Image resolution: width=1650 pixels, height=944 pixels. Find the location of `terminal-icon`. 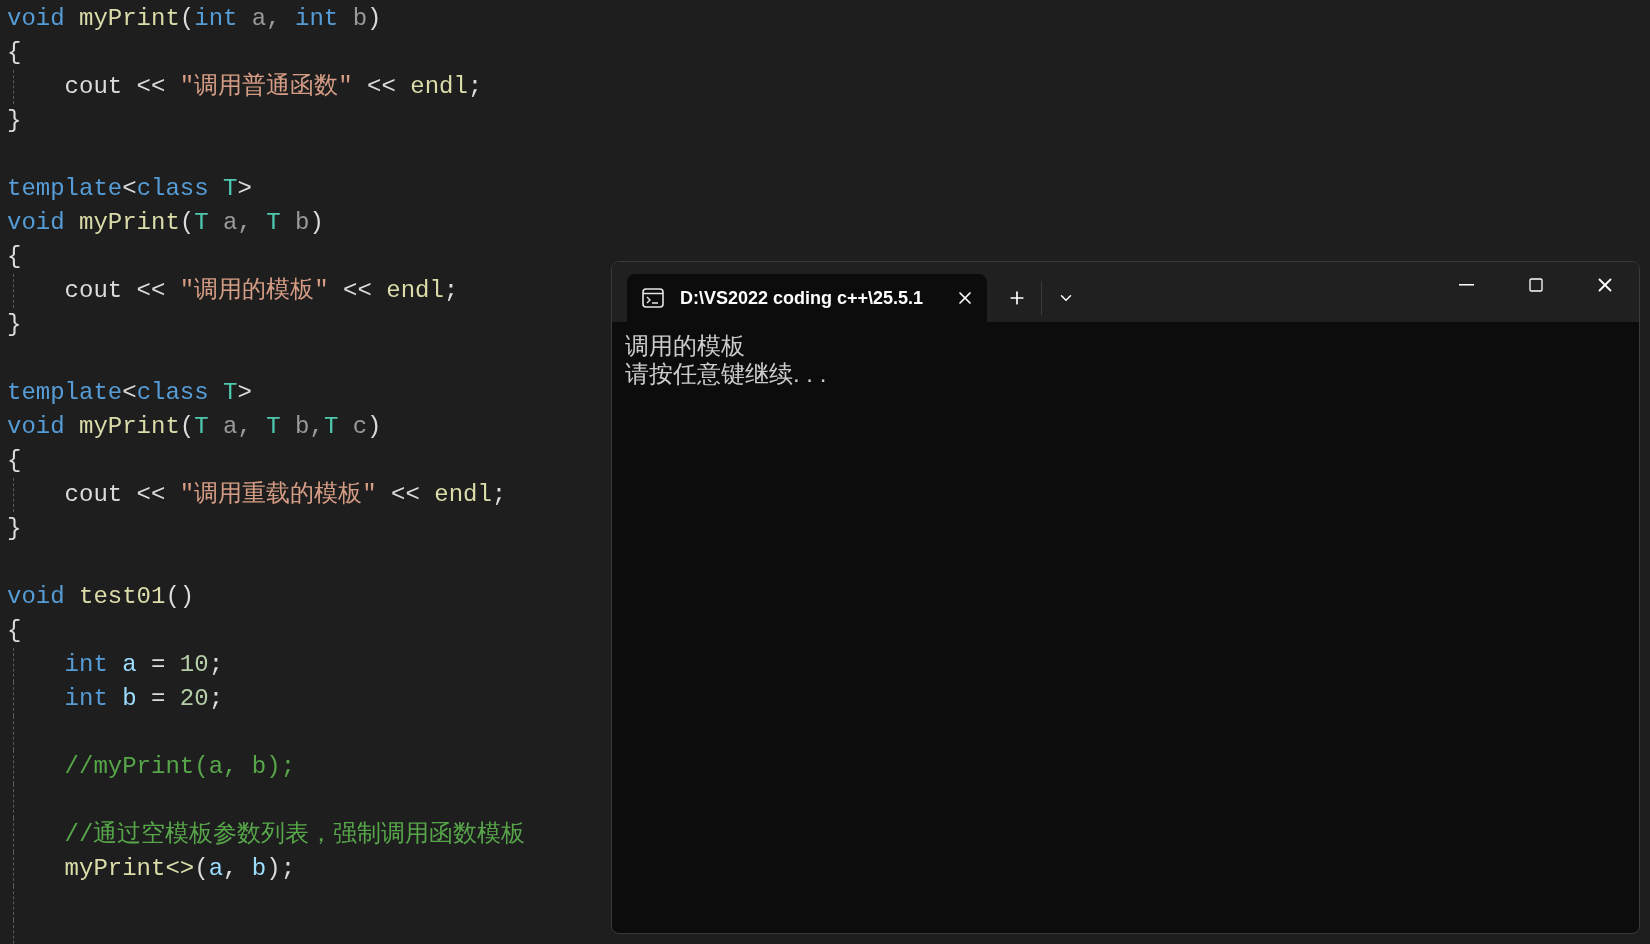

terminal-icon is located at coordinates (653, 298).